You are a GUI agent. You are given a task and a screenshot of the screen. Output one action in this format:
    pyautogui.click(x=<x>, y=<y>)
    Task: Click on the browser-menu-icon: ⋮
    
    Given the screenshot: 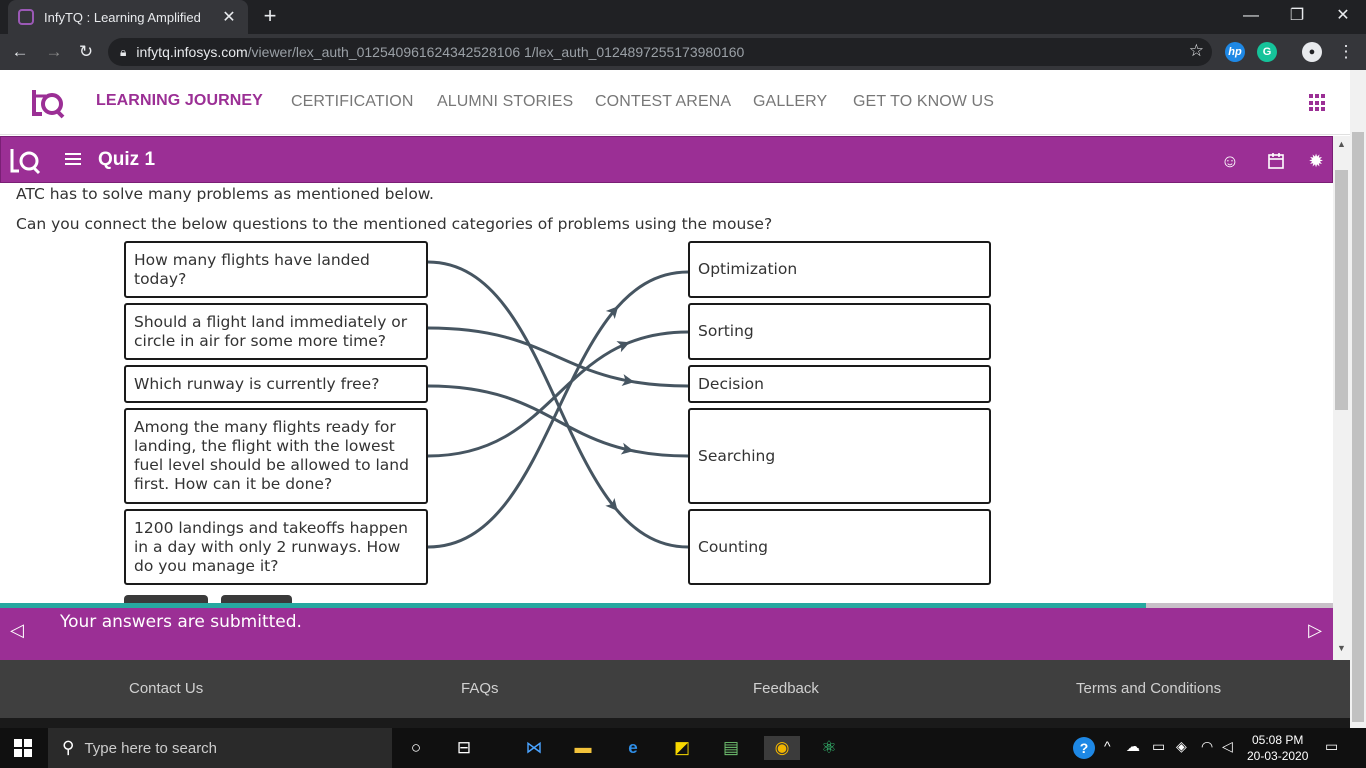 What is the action you would take?
    pyautogui.click(x=1346, y=52)
    